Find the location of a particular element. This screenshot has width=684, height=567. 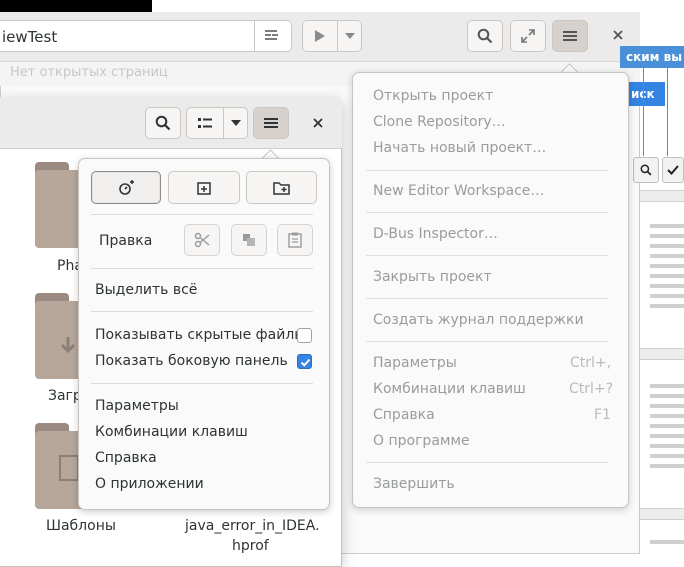

new-folder-icon is located at coordinates (281, 188).